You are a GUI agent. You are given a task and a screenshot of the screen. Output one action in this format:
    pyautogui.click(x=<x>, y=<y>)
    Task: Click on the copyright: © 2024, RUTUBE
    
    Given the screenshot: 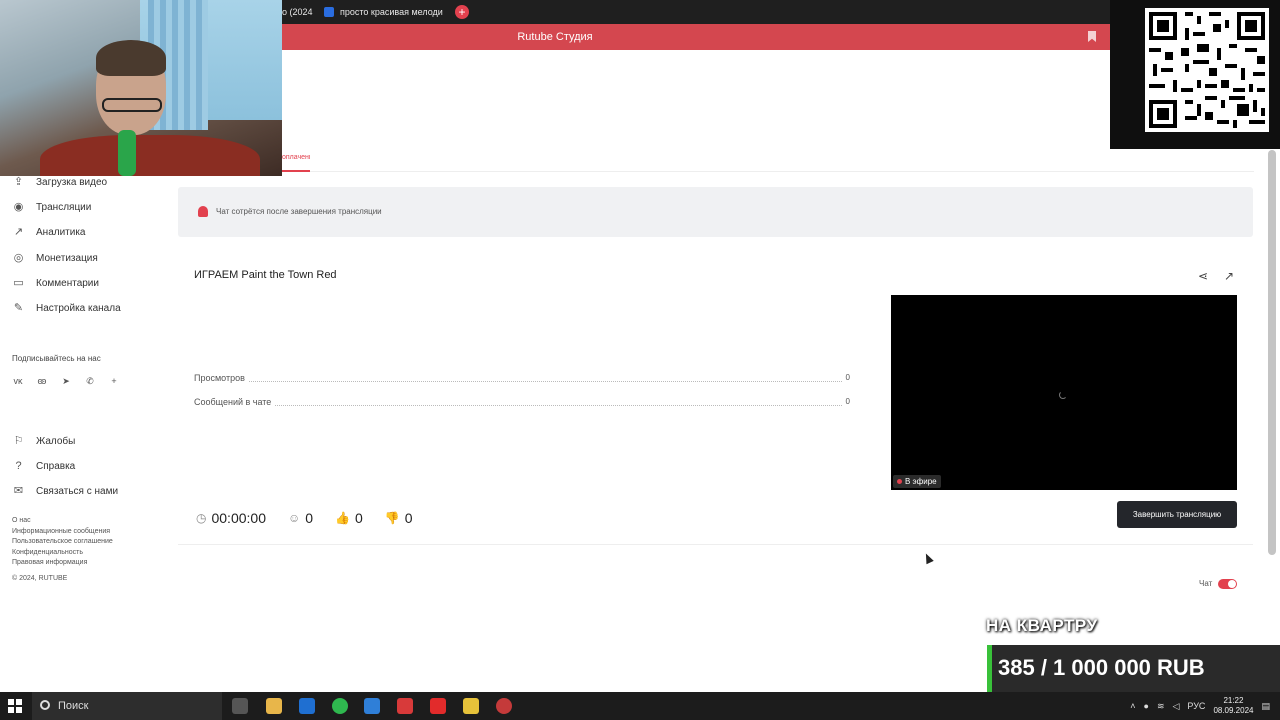 What is the action you would take?
    pyautogui.click(x=40, y=578)
    